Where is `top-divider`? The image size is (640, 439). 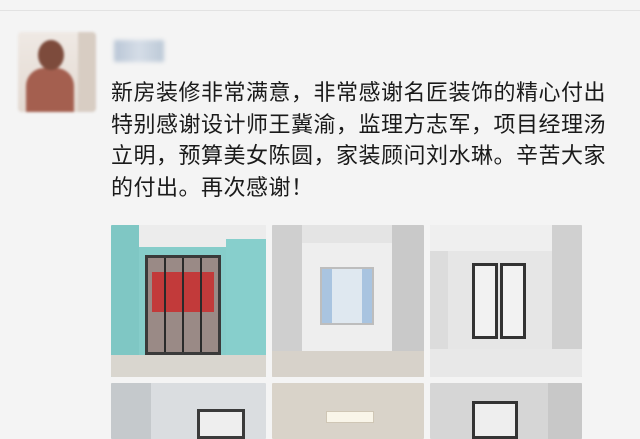 top-divider is located at coordinates (320, 10).